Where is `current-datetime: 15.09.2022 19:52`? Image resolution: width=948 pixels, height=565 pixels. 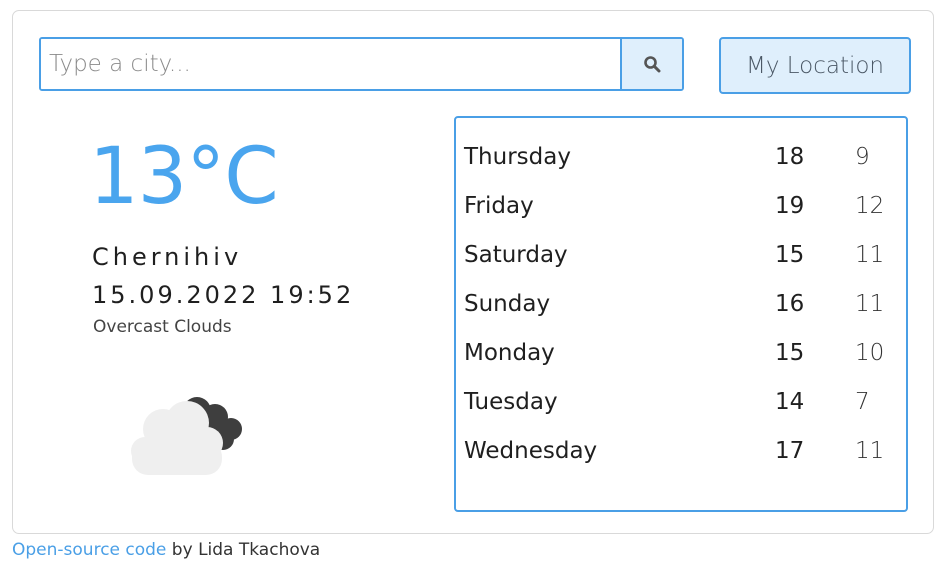 current-datetime: 15.09.2022 19:52 is located at coordinates (223, 295).